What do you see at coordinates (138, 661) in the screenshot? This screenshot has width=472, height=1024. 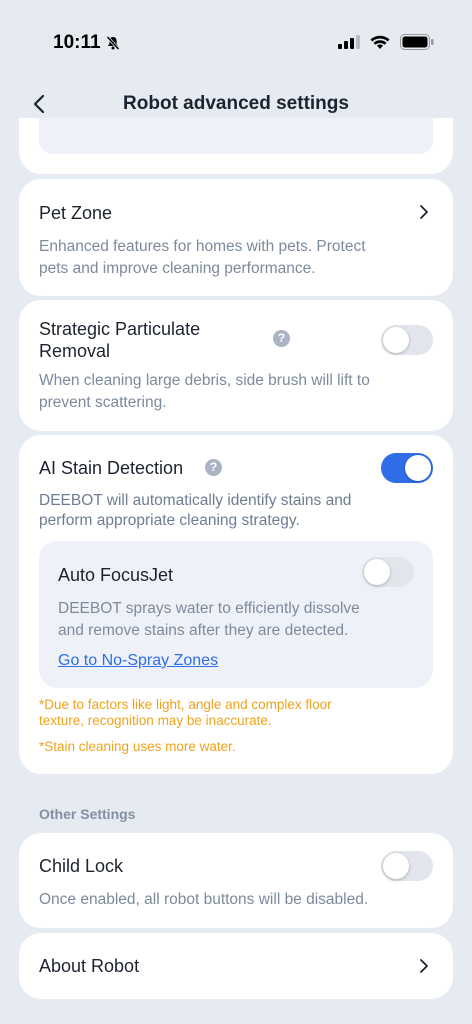 I see `no-spray-zones-link: Go to No-Spray Zones` at bounding box center [138, 661].